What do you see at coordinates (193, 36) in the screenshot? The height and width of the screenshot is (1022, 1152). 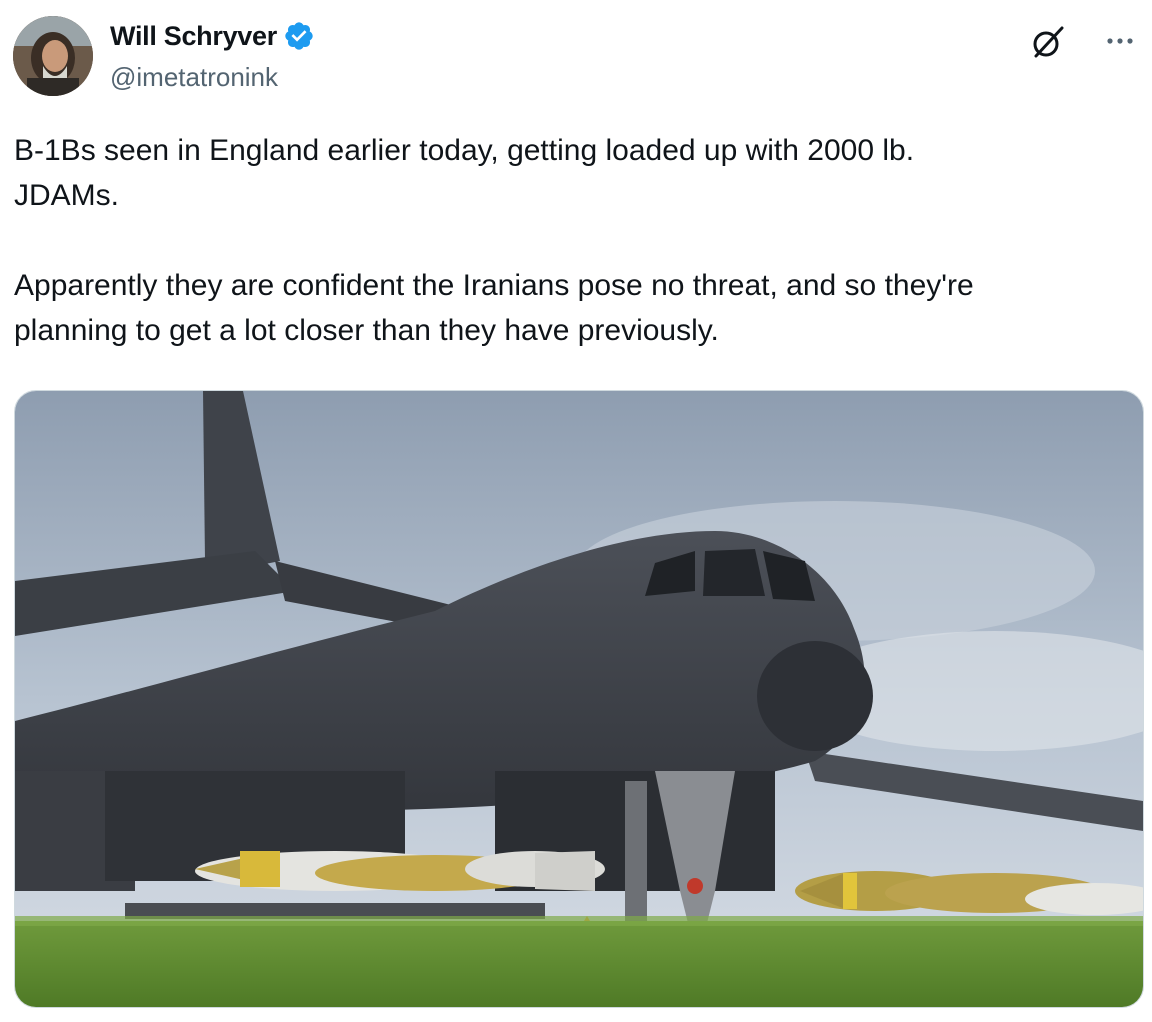 I see `author-display-name: Will Schryver` at bounding box center [193, 36].